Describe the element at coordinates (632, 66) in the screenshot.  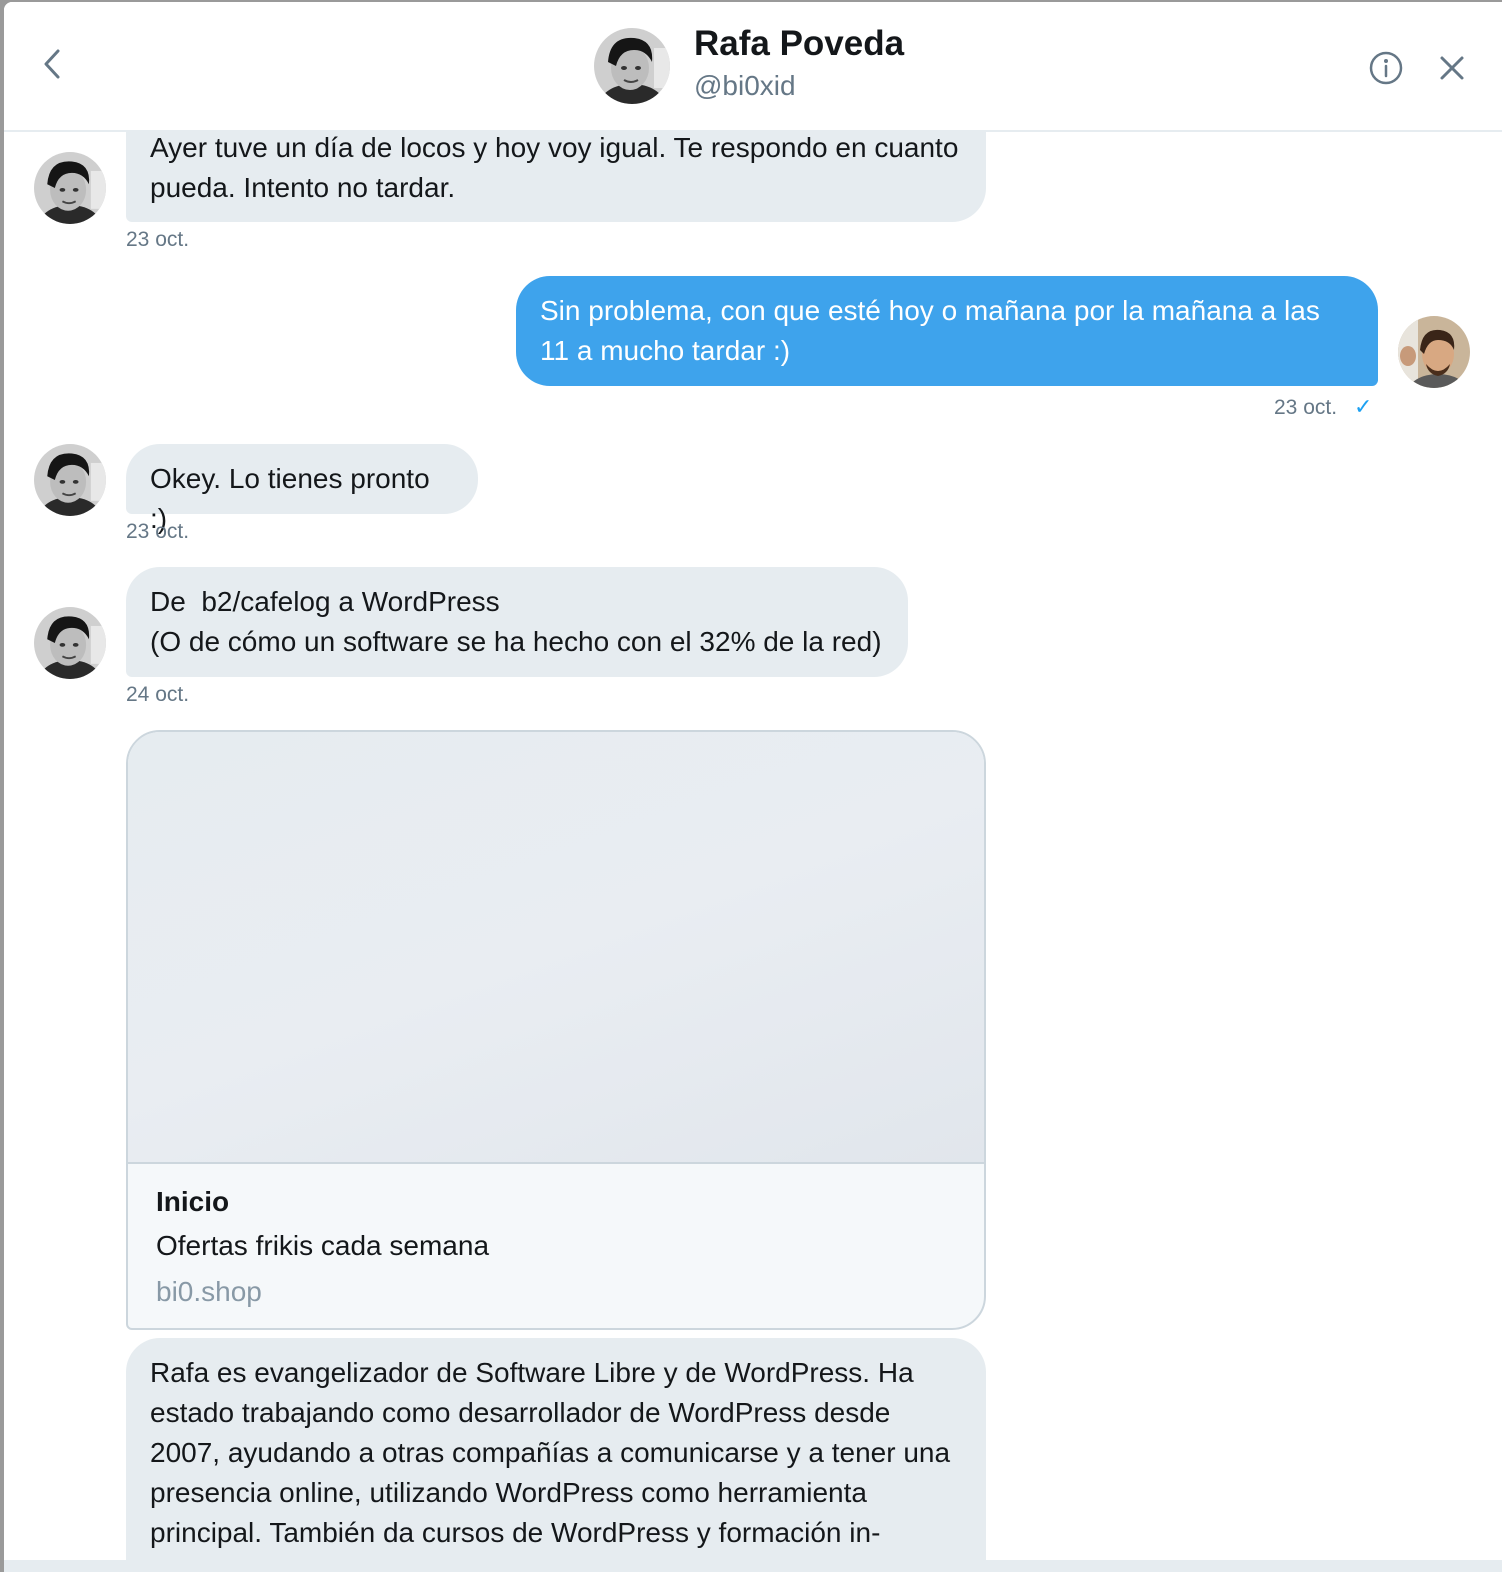
I see `contact-avatar` at that location.